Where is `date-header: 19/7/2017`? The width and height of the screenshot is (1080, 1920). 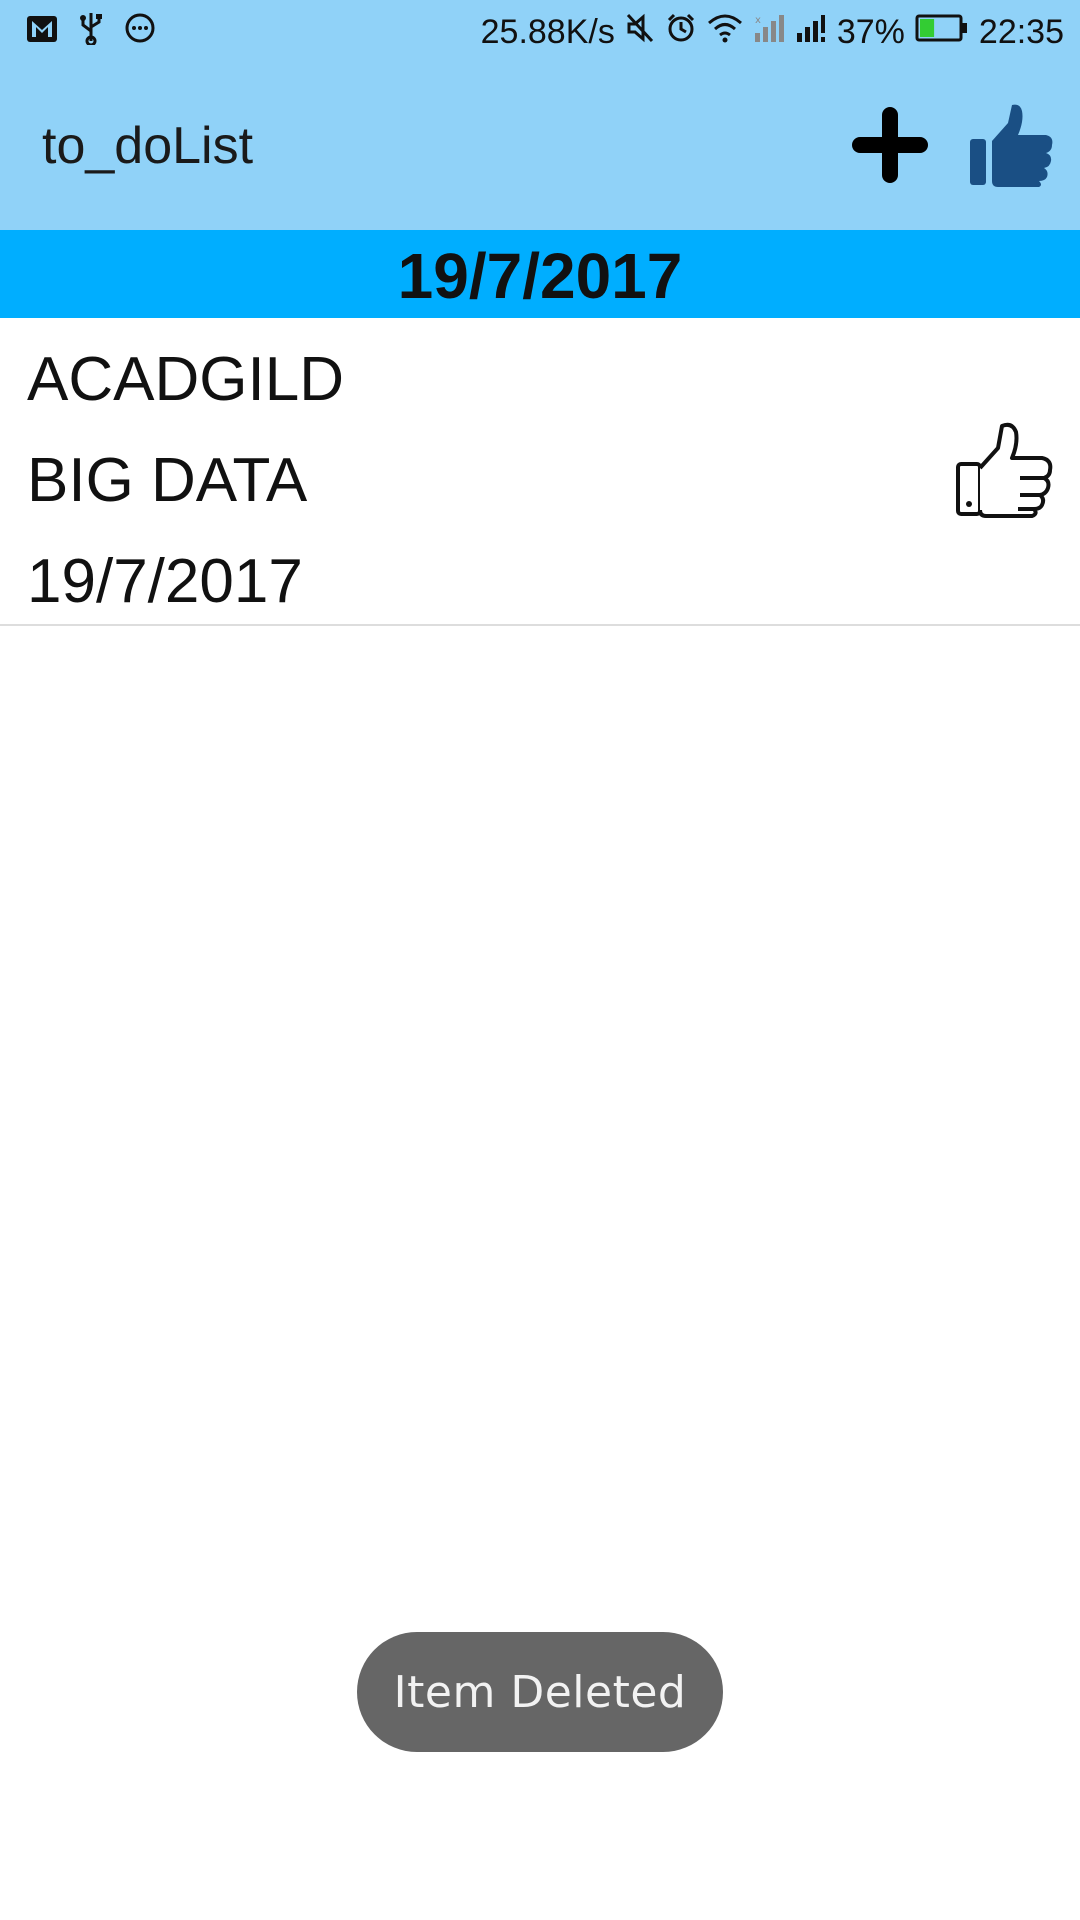
date-header: 19/7/2017 is located at coordinates (540, 274).